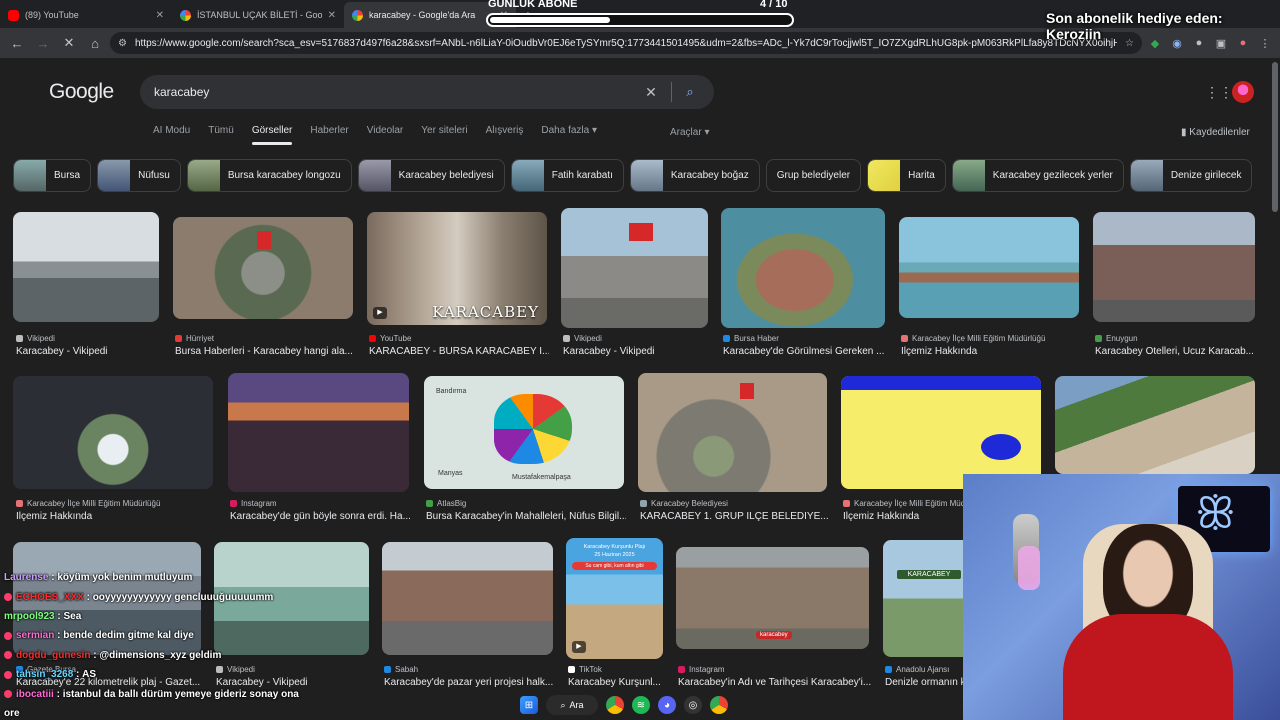 This screenshot has height=720, width=1280. I want to click on chat-username: tahsin_3268, so click(44, 674).